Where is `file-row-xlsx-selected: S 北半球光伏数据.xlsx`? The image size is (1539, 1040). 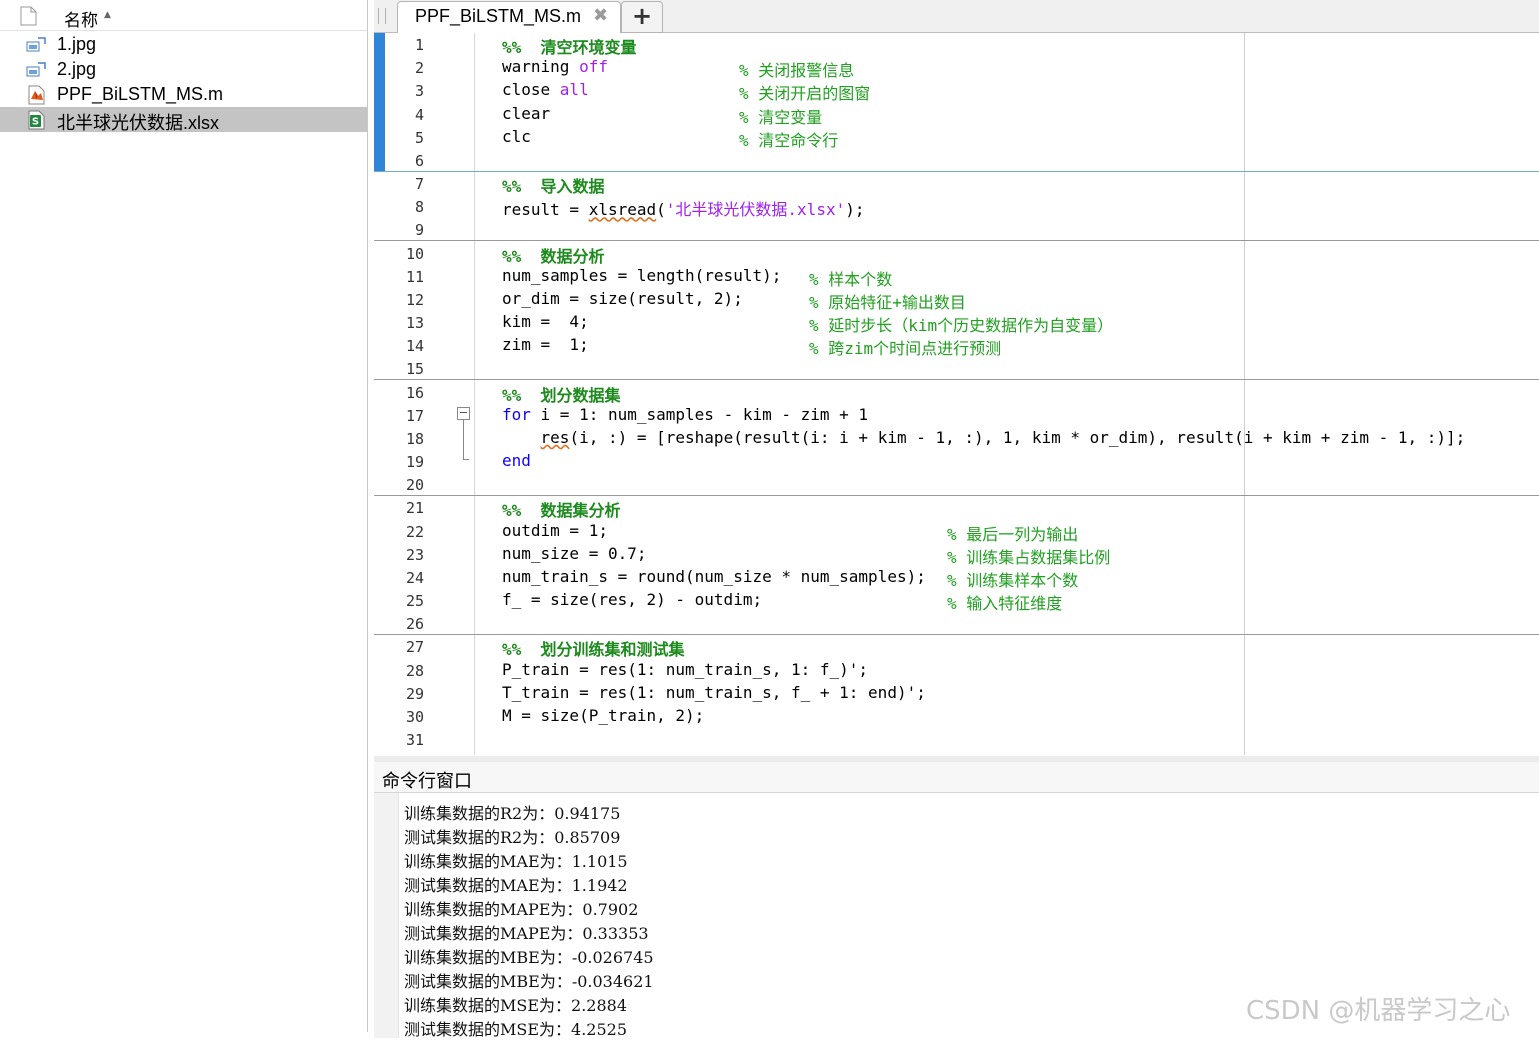
file-row-xlsx-selected: S 北半球光伏数据.xlsx is located at coordinates (183, 120).